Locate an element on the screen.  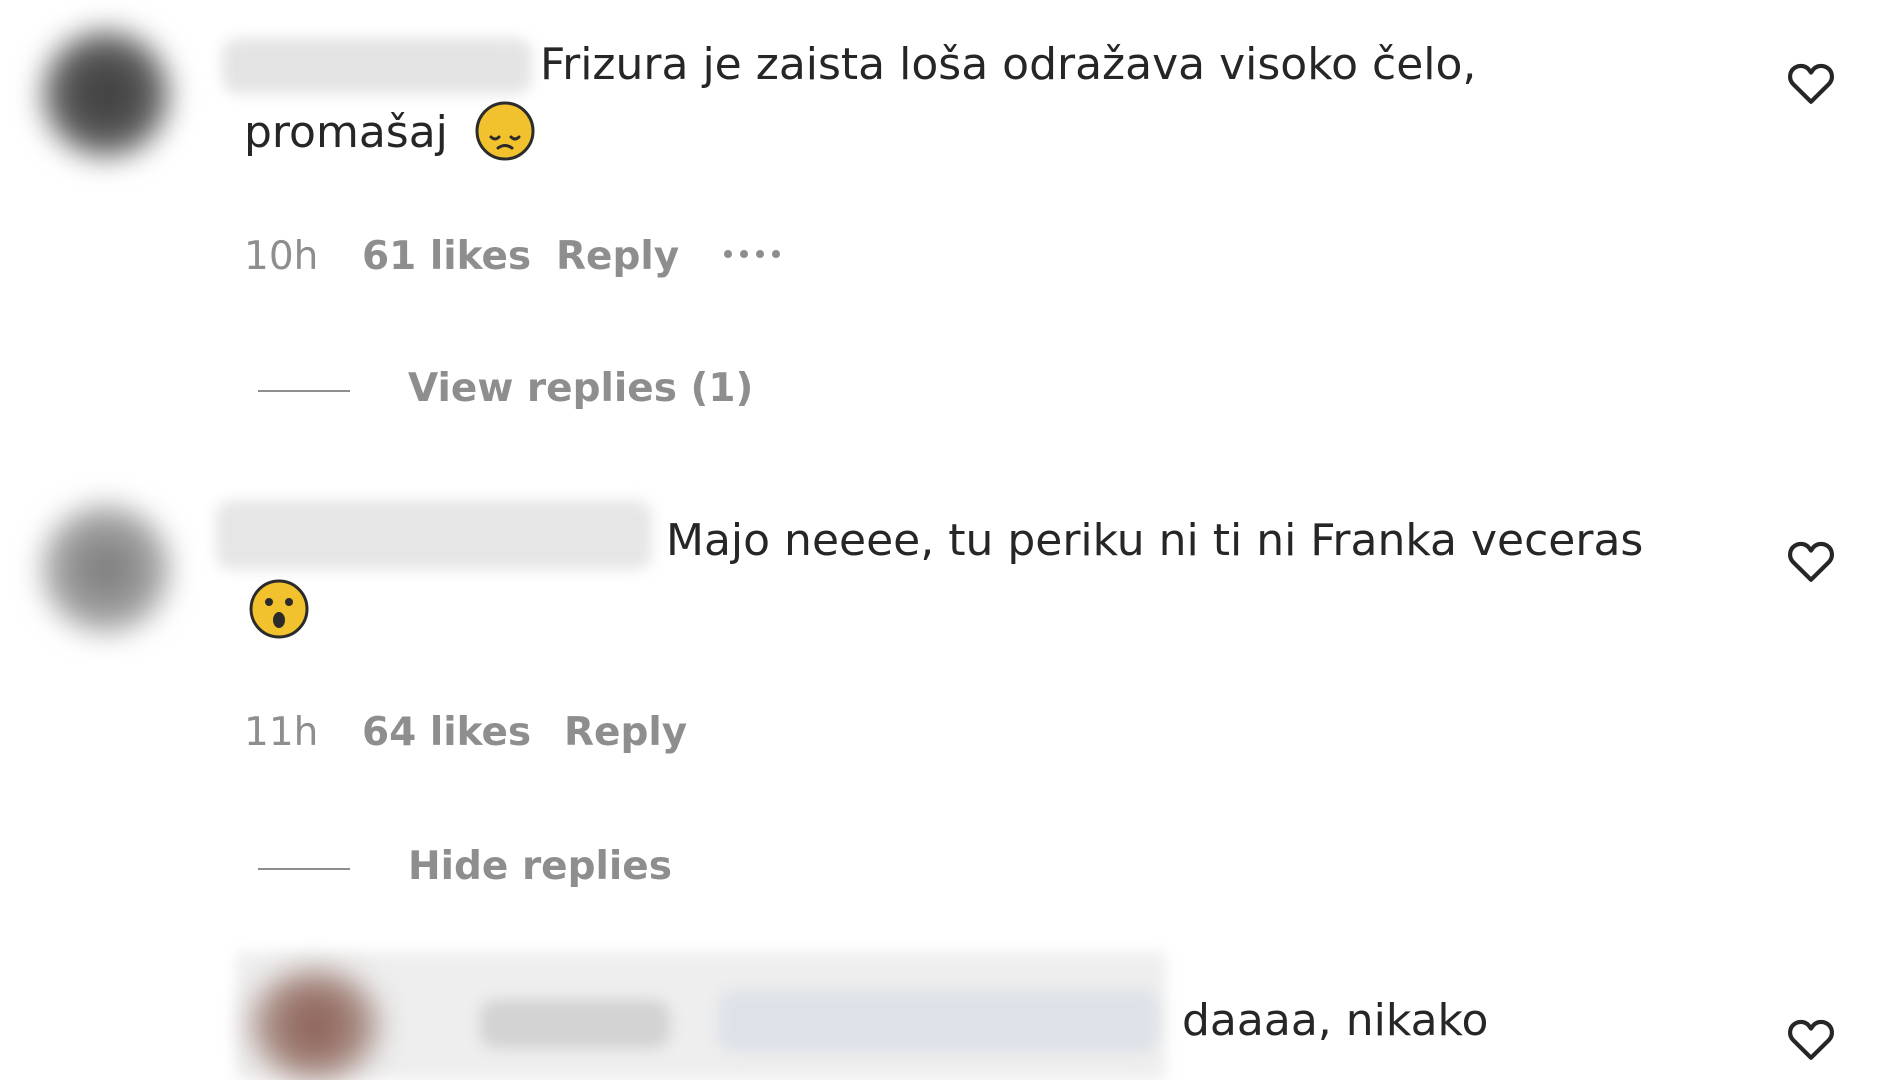
comment-time: 11h is located at coordinates (281, 732).